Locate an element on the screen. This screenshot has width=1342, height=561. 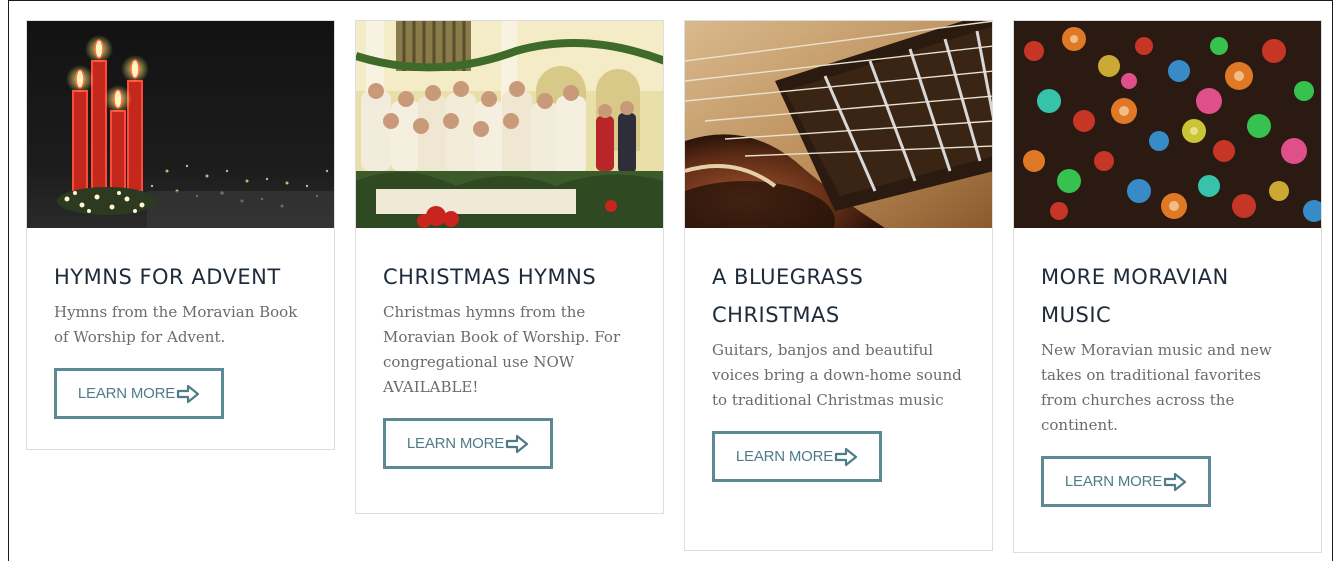
bokeh-lights-image is located at coordinates (1167, 124).